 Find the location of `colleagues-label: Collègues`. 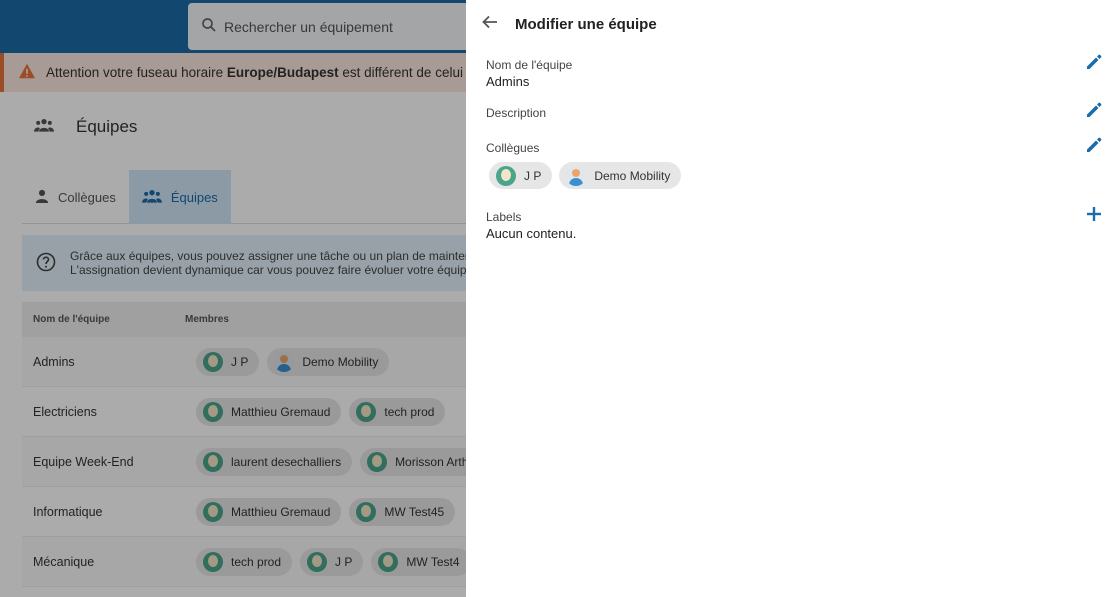

colleagues-label: Collègues is located at coordinates (513, 148).